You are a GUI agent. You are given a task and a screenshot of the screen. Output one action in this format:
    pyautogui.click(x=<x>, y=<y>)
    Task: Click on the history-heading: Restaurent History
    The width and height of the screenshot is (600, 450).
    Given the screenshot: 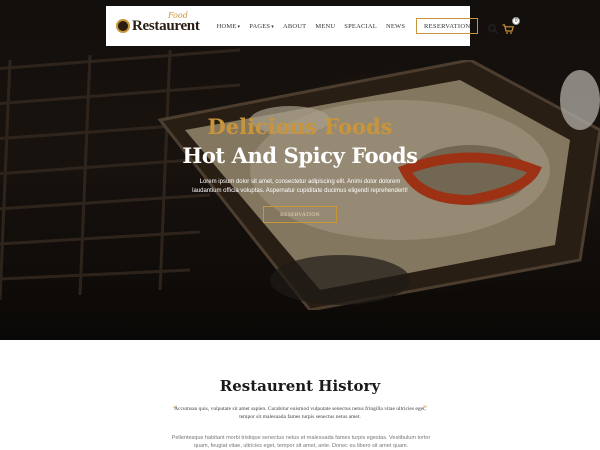 What is the action you would take?
    pyautogui.click(x=300, y=386)
    